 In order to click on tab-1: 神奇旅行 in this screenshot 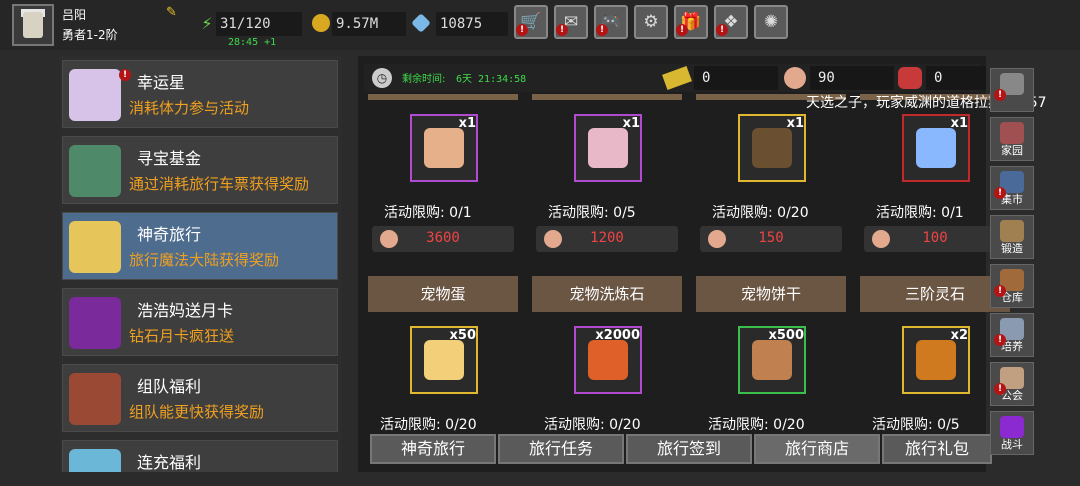, I will do `click(433, 449)`.